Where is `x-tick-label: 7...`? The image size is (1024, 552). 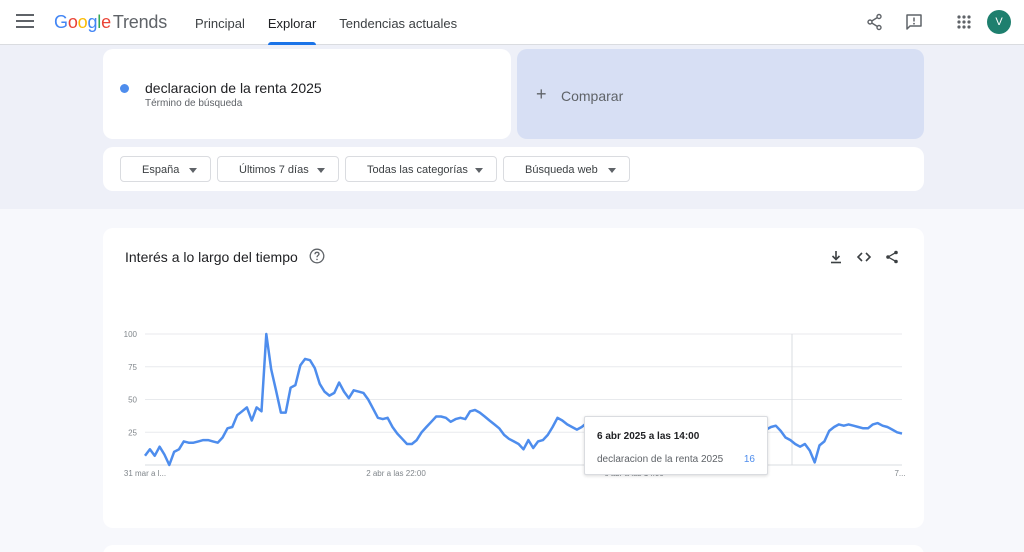 x-tick-label: 7... is located at coordinates (899, 473).